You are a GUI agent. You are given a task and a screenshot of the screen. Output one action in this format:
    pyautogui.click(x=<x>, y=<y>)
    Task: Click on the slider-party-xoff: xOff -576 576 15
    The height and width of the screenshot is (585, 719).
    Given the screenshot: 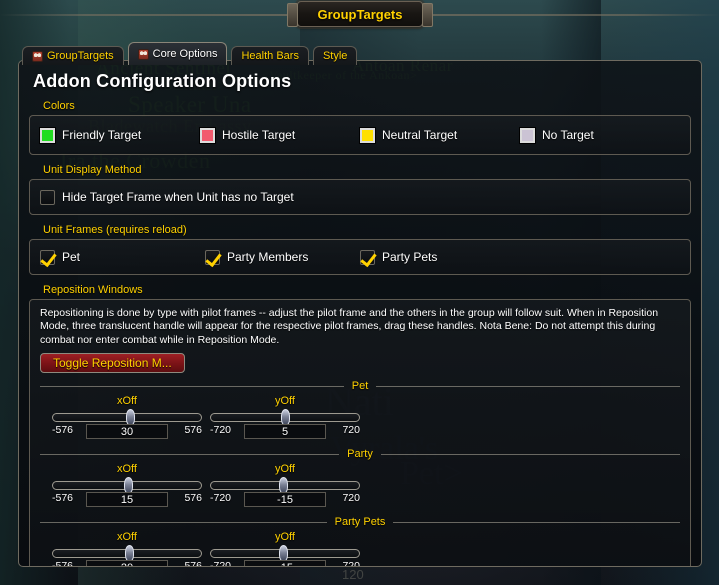 What is the action you would take?
    pyautogui.click(x=127, y=486)
    